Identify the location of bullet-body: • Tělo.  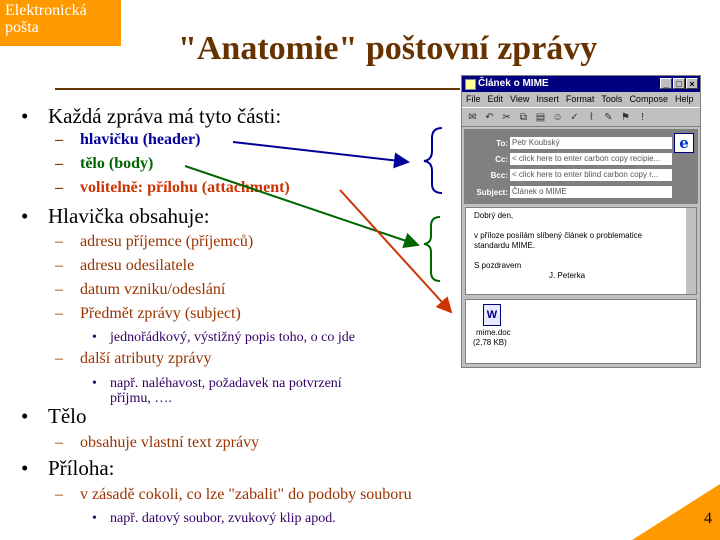
(54, 416).